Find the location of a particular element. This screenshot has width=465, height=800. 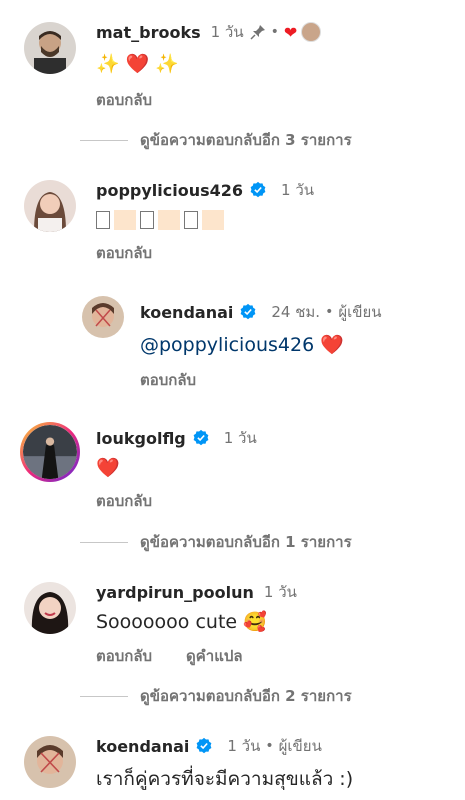

view-replies-button: ดูข้อความตอบกลับอีก 3 รายการ is located at coordinates (216, 140).